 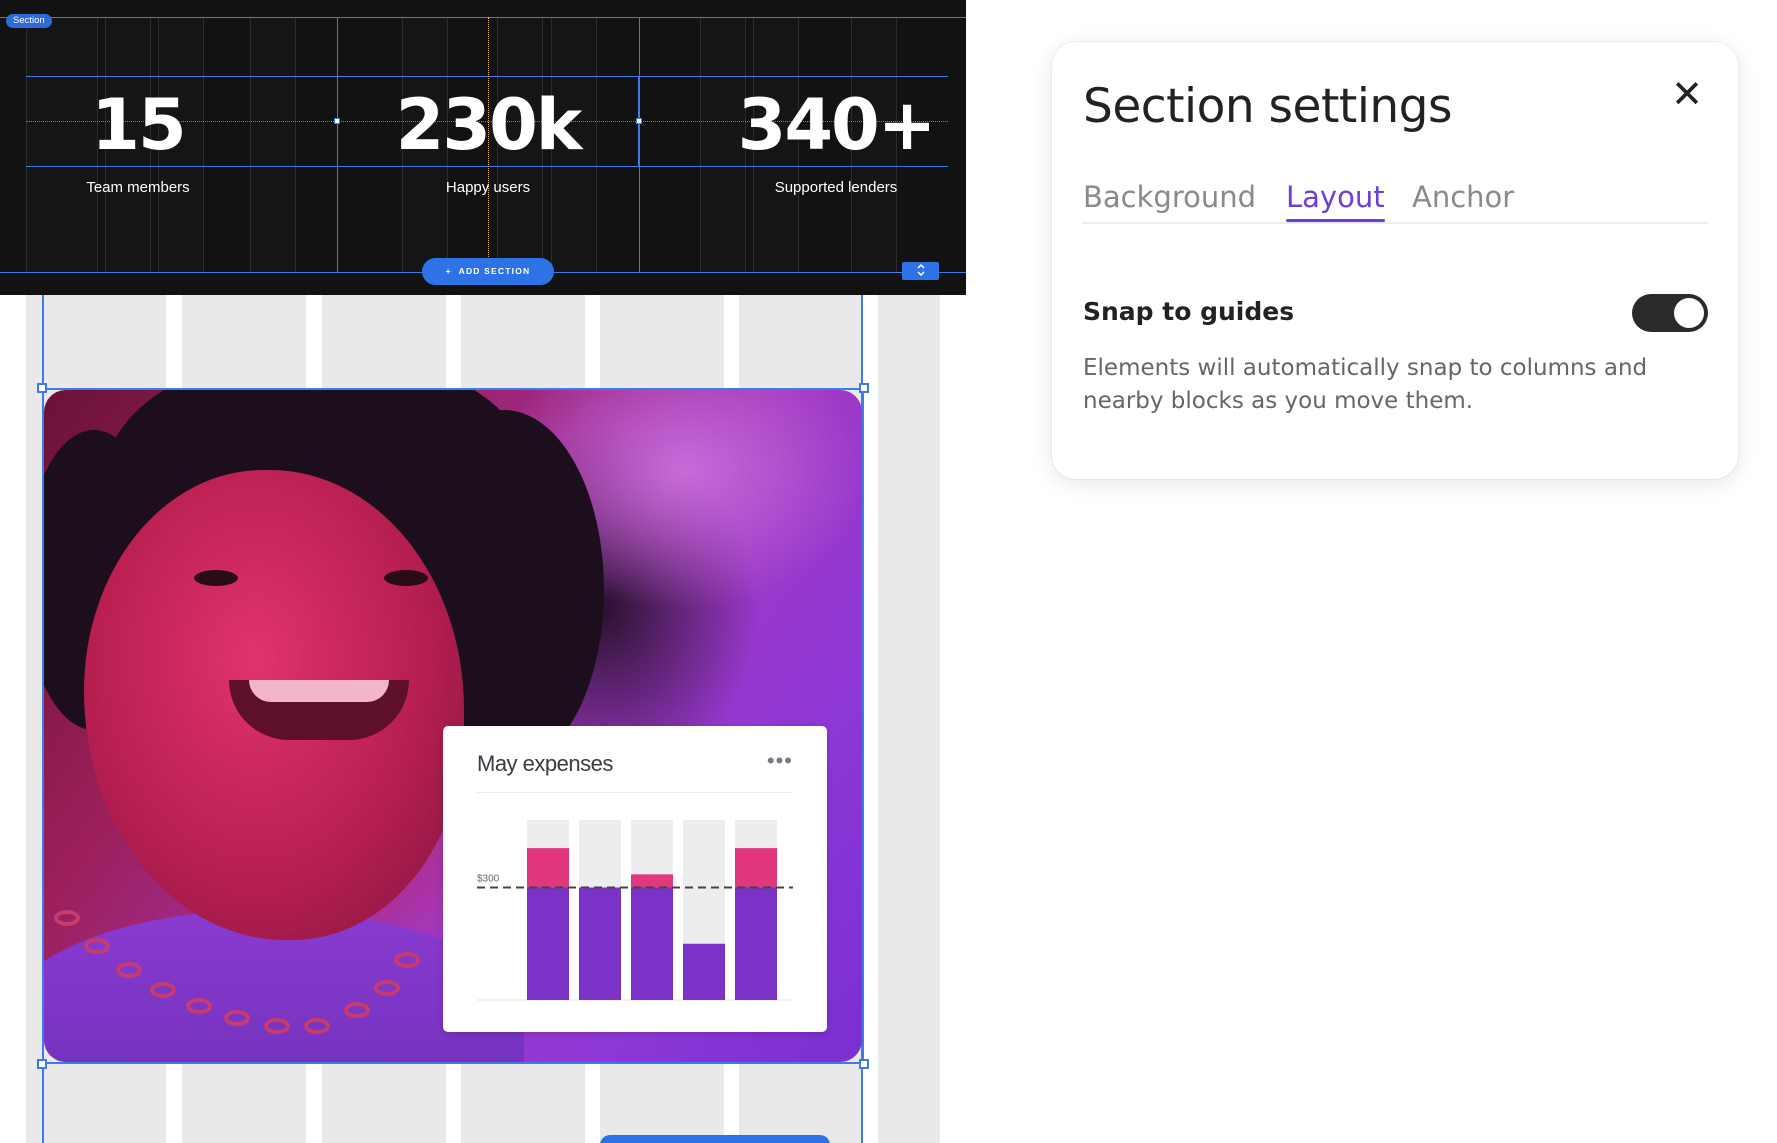 What do you see at coordinates (138, 187) in the screenshot?
I see `stat-label: Team members` at bounding box center [138, 187].